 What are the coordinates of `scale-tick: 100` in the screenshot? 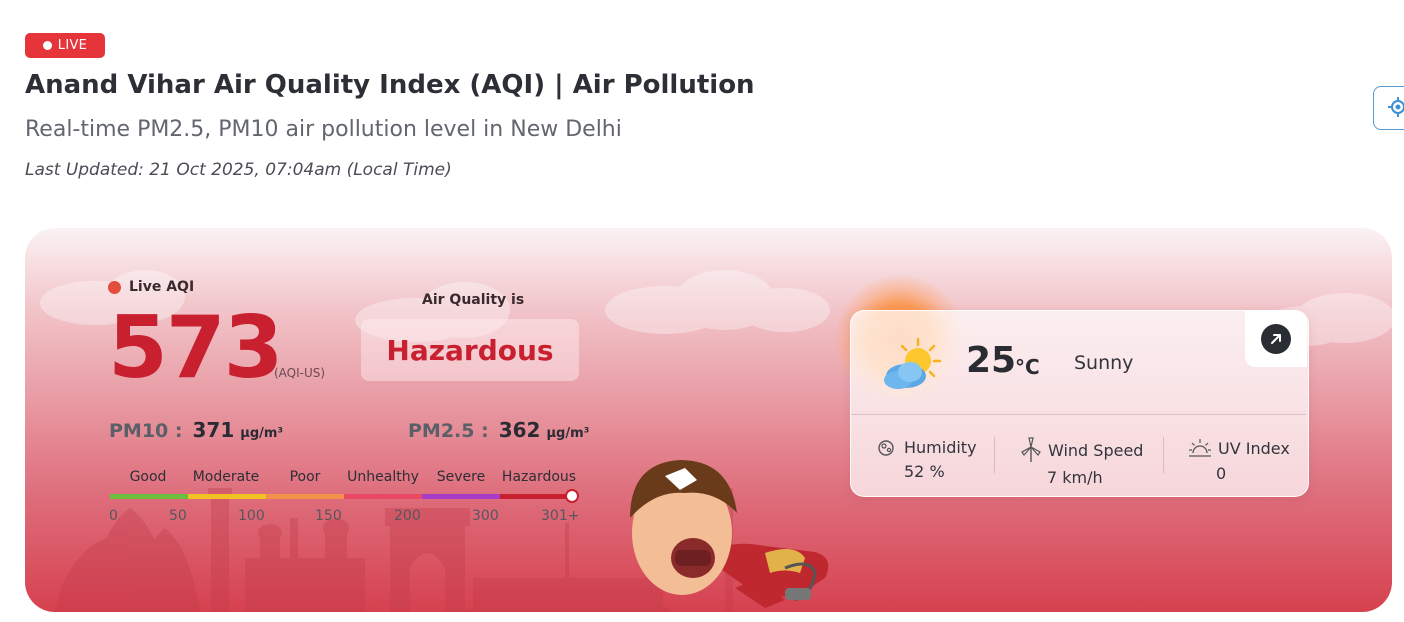 It's located at (251, 516).